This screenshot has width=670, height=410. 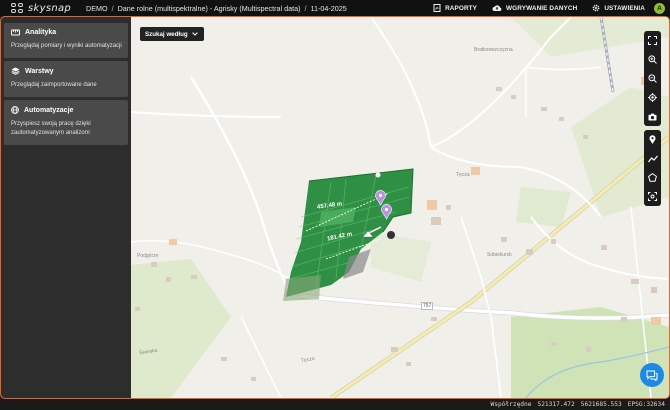 I want to click on reports-label: RAPORTY, so click(x=461, y=8).